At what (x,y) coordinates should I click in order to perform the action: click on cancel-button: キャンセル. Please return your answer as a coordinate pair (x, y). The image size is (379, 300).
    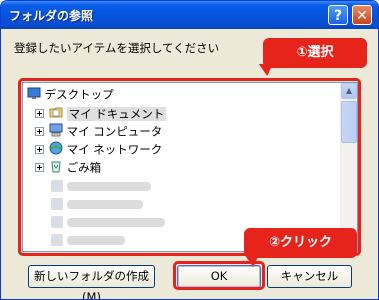
    Looking at the image, I should click on (309, 276).